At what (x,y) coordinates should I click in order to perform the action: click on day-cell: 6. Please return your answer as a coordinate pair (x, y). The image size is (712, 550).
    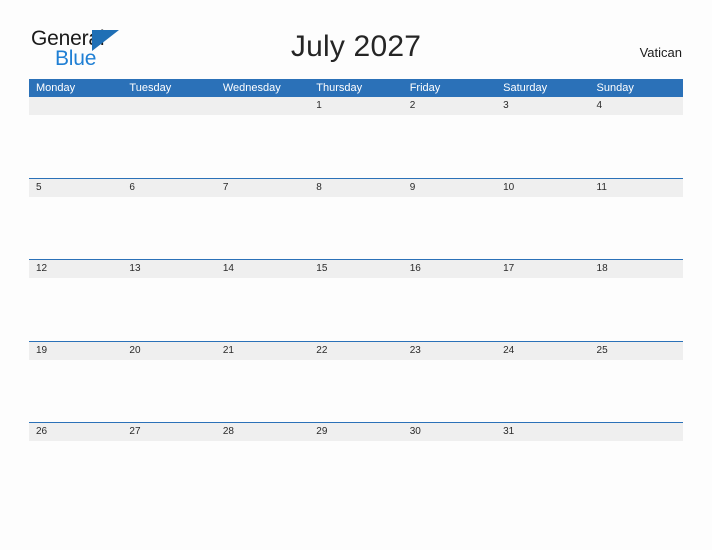
    Looking at the image, I should click on (168, 188).